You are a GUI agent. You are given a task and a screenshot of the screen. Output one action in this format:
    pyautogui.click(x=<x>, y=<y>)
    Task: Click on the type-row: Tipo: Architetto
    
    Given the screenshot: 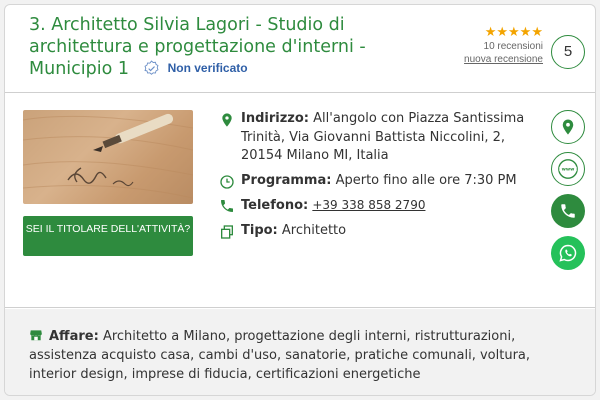 What is the action you would take?
    pyautogui.click(x=382, y=231)
    